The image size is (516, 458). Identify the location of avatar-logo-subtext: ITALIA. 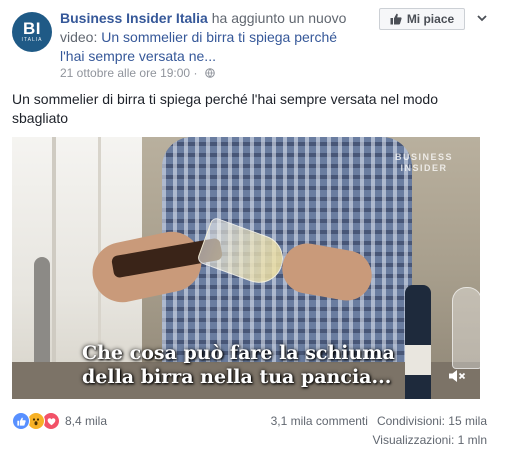
(32, 39).